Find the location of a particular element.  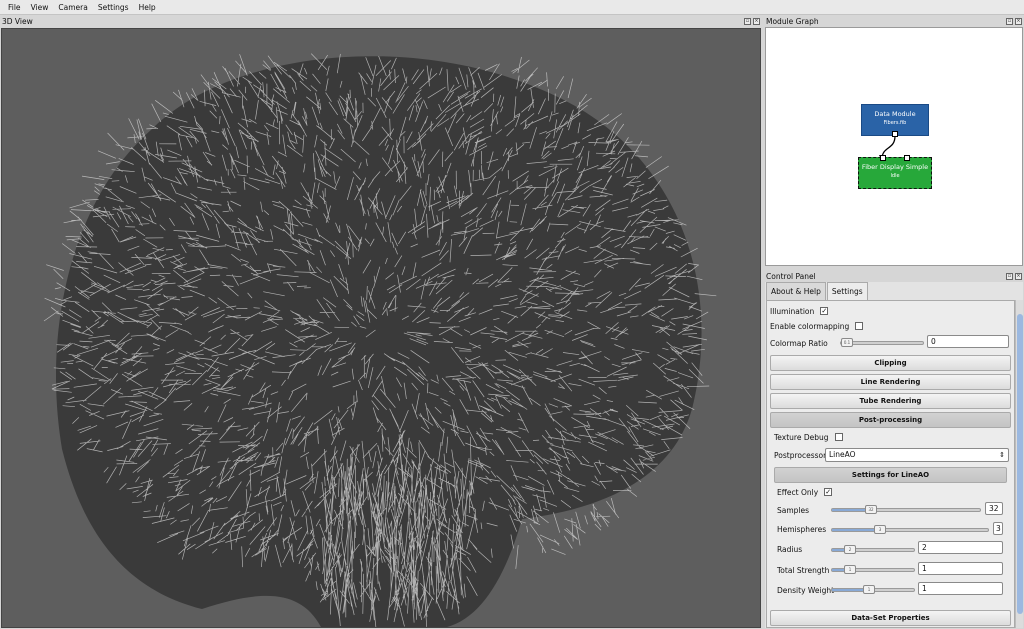

data-module-status: Fibers.fib is located at coordinates (895, 123).